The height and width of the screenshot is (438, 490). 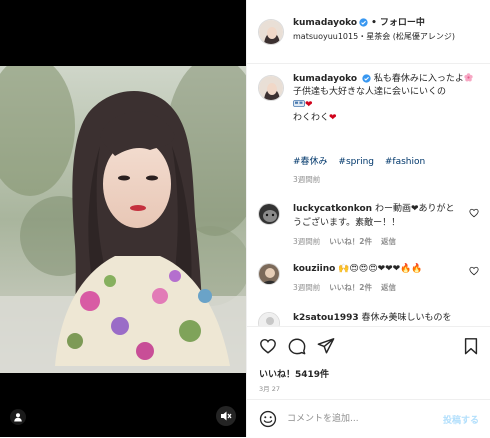 I want to click on caption-line-1: 私も春休みに入ったよ, so click(x=418, y=79).